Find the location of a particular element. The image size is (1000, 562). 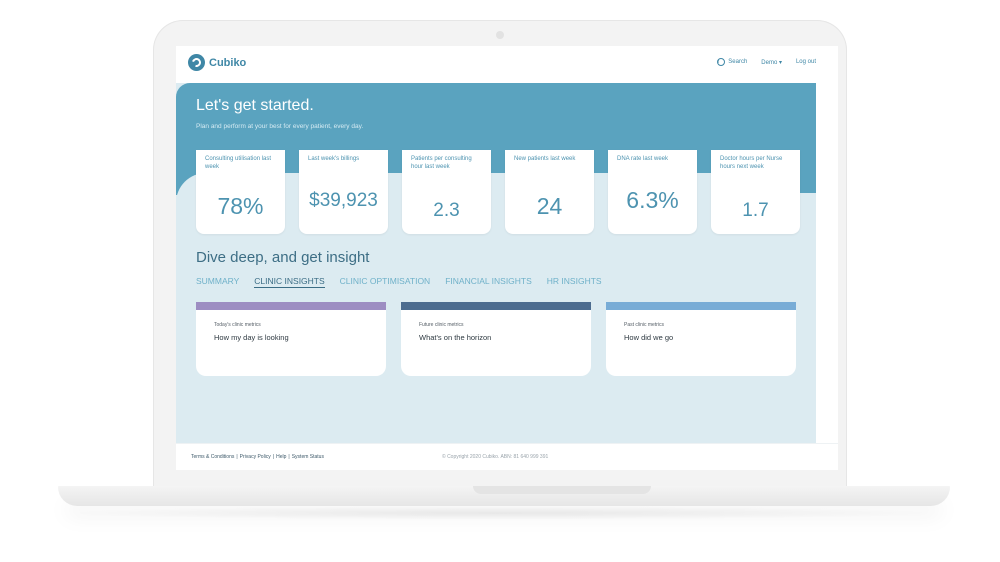

kpi-value: 2.3 is located at coordinates (446, 210).